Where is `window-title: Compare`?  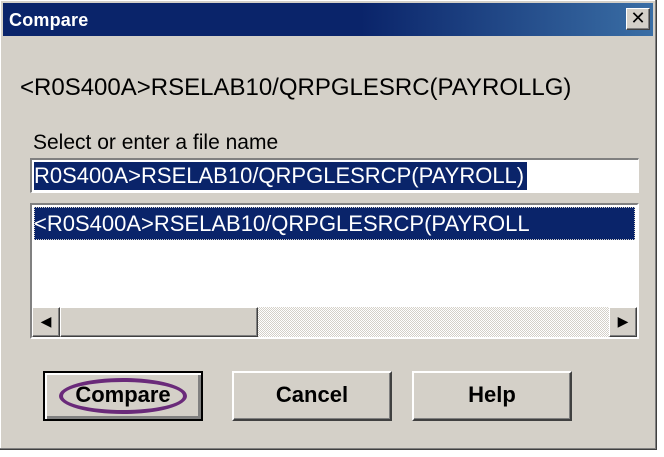 window-title: Compare is located at coordinates (49, 20).